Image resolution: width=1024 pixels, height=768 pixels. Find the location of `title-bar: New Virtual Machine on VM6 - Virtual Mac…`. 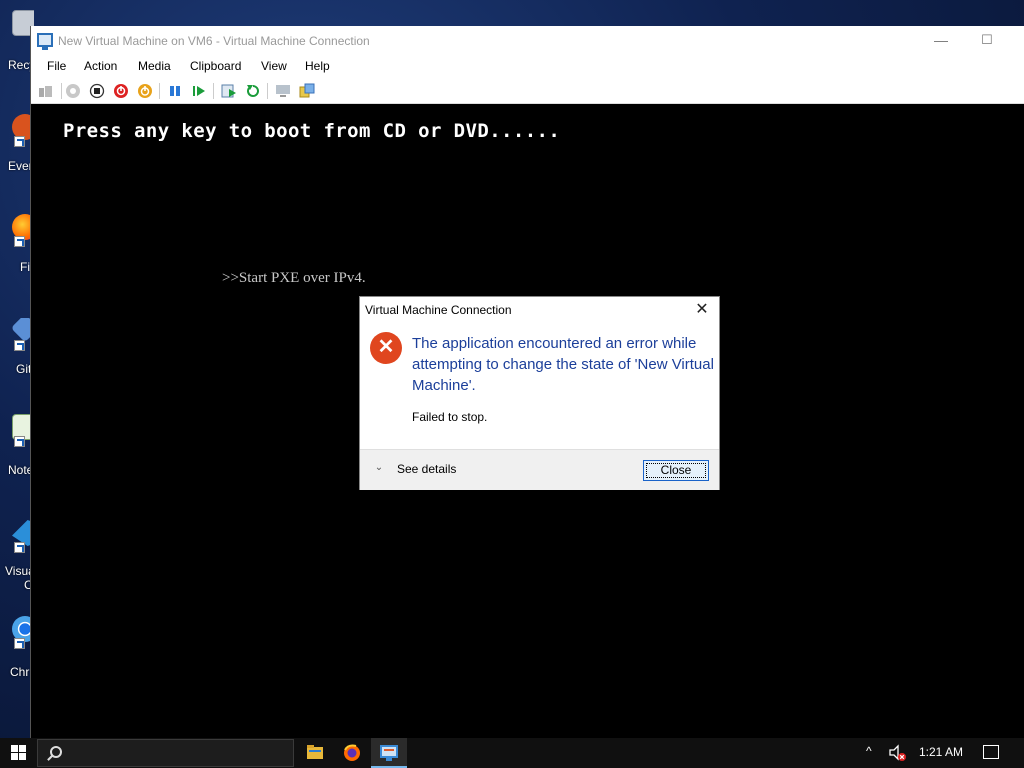

title-bar: New Virtual Machine on VM6 - Virtual Mac… is located at coordinates (527, 41).